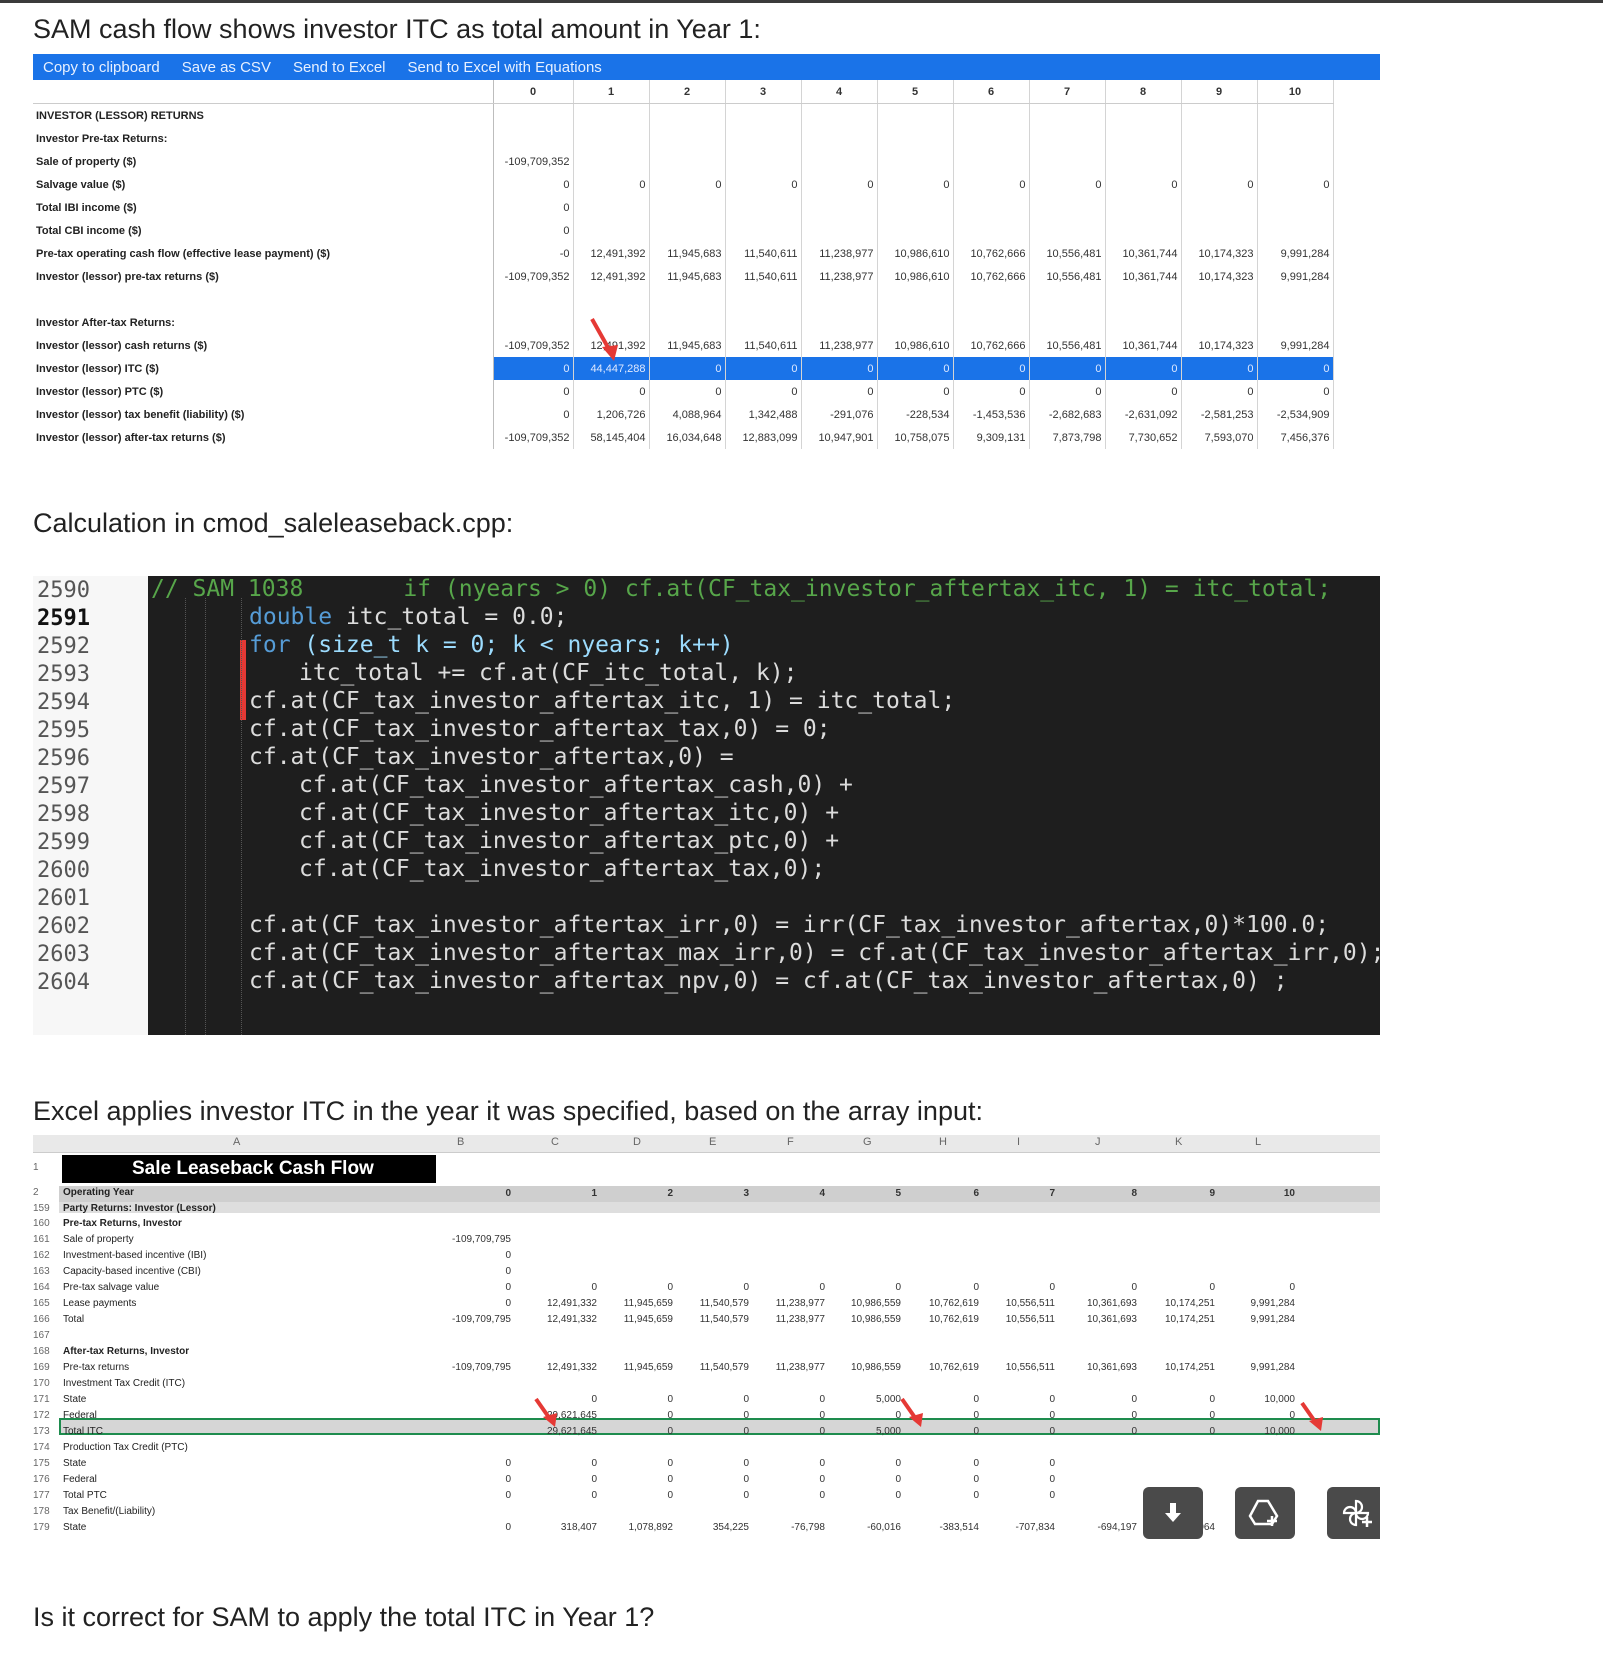 Image resolution: width=1603 pixels, height=1656 pixels. I want to click on sheet-cell: 10,762,619, so click(939, 1319).